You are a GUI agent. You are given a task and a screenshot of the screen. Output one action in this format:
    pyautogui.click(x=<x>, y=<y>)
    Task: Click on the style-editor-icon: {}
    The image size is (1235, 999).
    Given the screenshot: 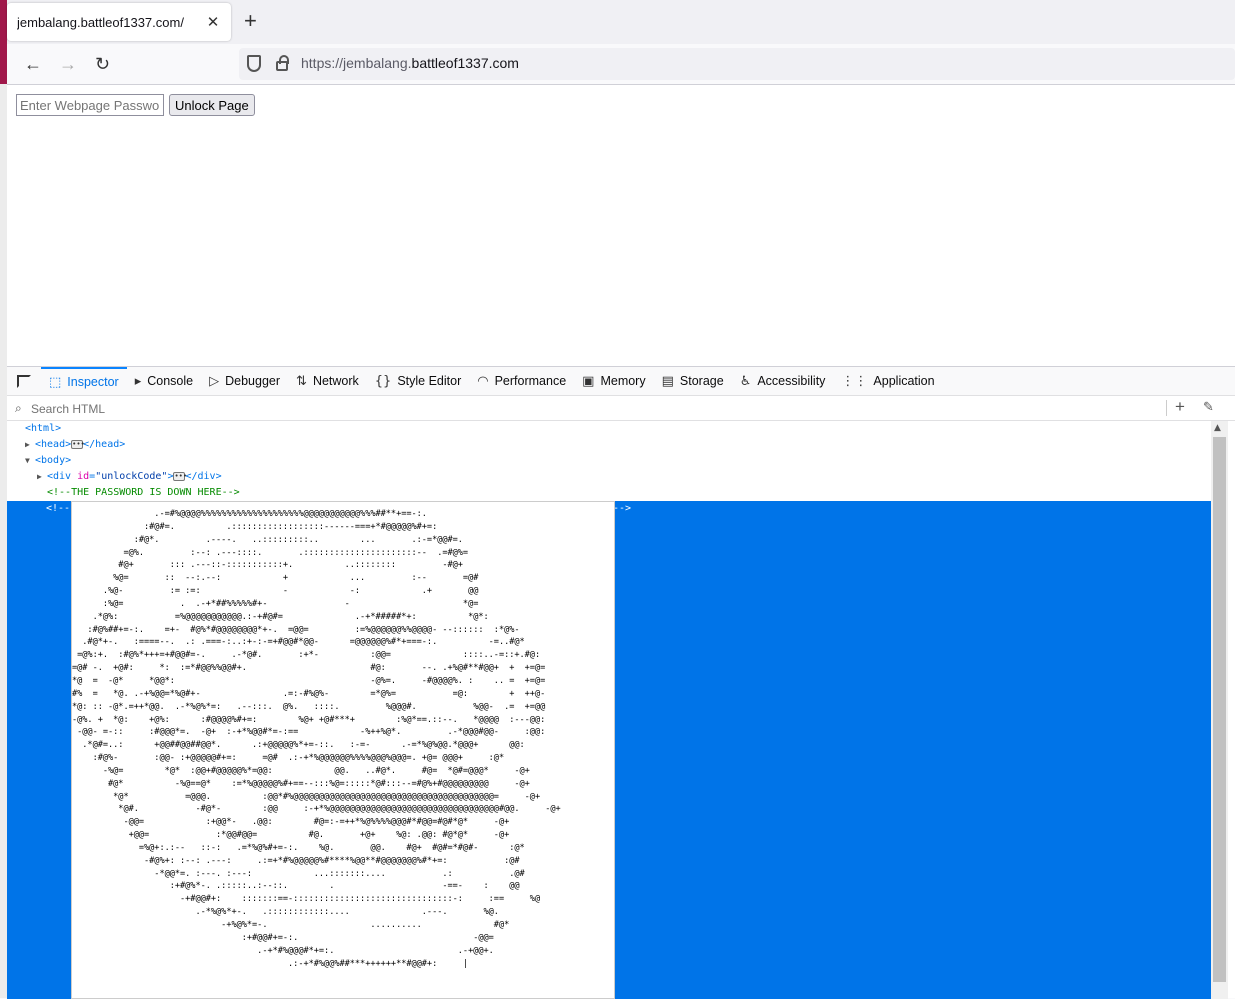 What is the action you would take?
    pyautogui.click(x=383, y=381)
    